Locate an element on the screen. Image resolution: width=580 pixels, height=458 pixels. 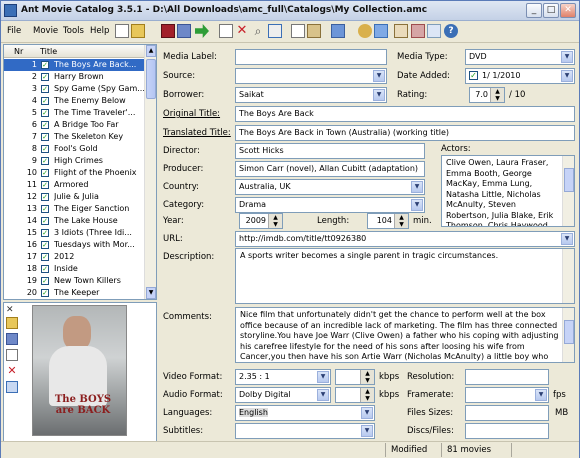
column-nr: Nr is located at coordinates (18, 51).